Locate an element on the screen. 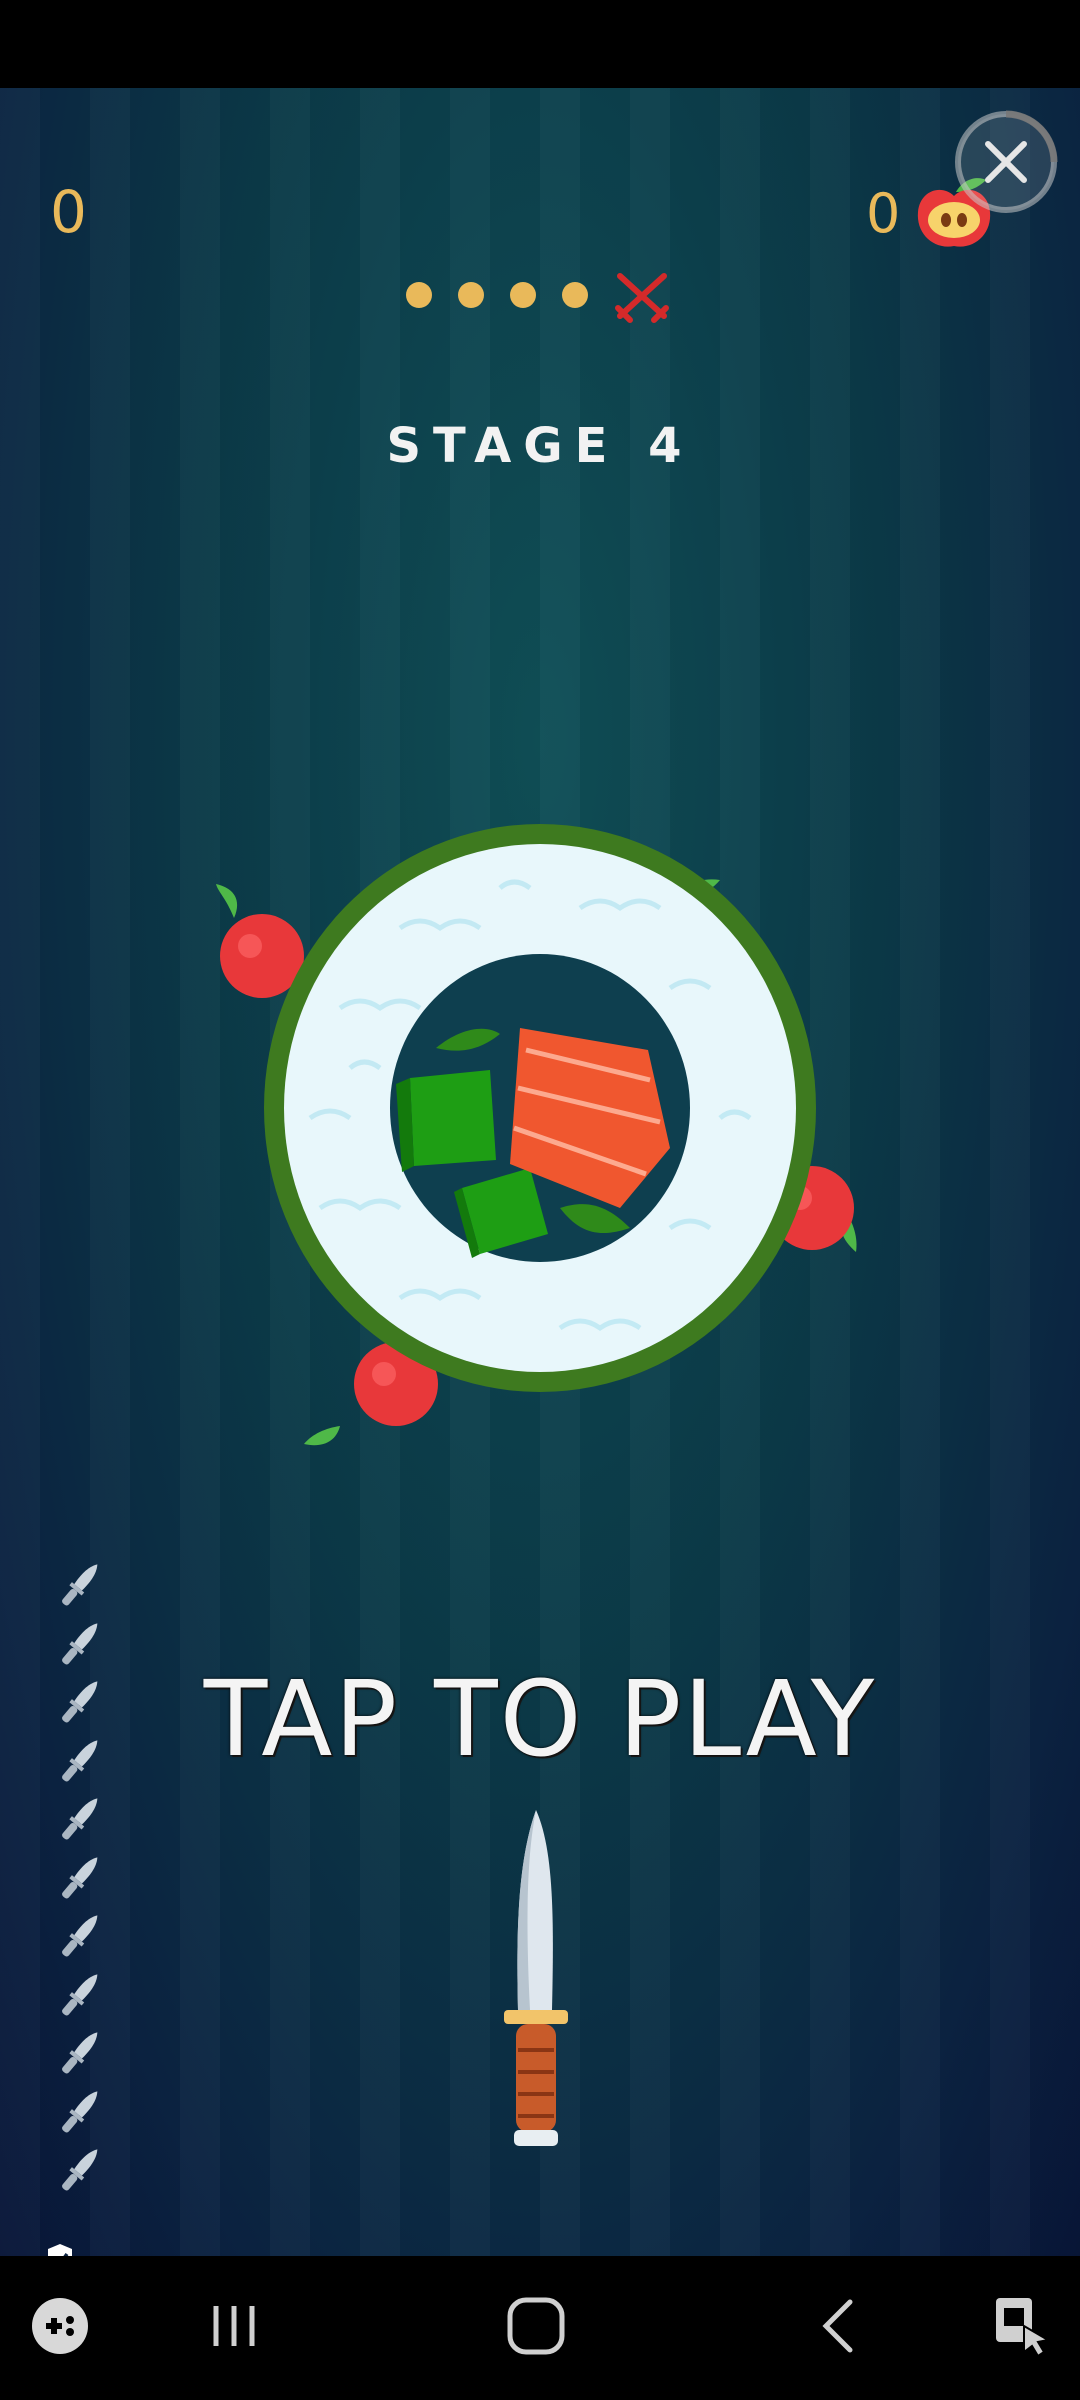 The image size is (1080, 2400). apple-counter: 0 is located at coordinates (883, 213).